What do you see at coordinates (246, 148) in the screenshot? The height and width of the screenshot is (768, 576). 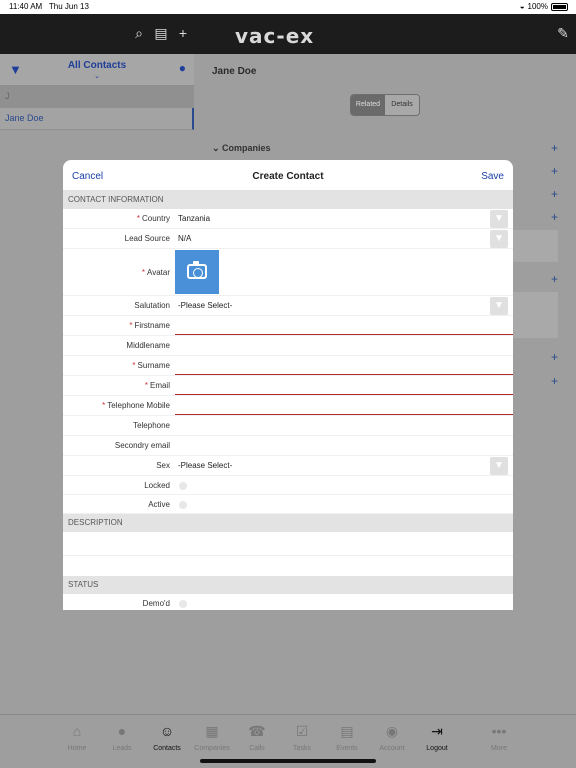 I see `companies-label: Companies` at bounding box center [246, 148].